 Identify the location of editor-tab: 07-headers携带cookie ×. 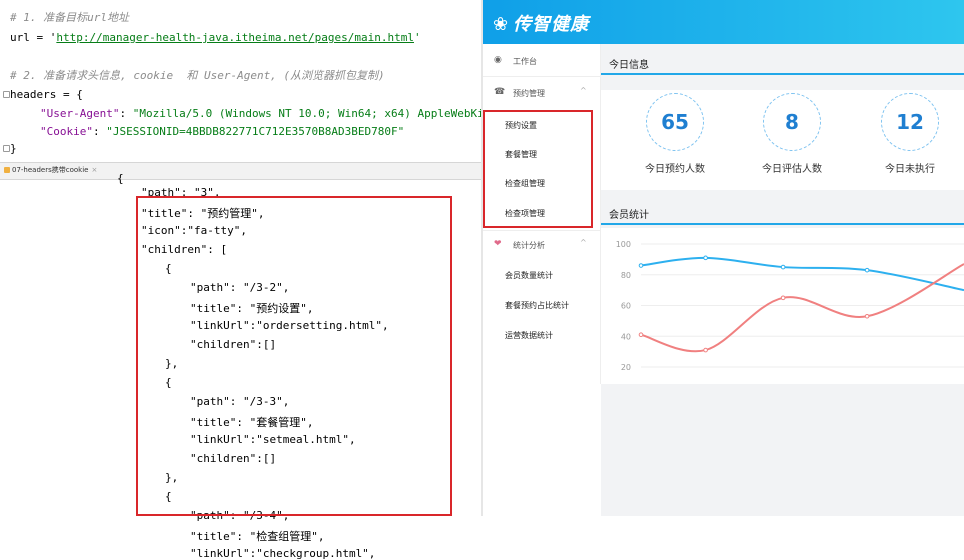
(50, 170).